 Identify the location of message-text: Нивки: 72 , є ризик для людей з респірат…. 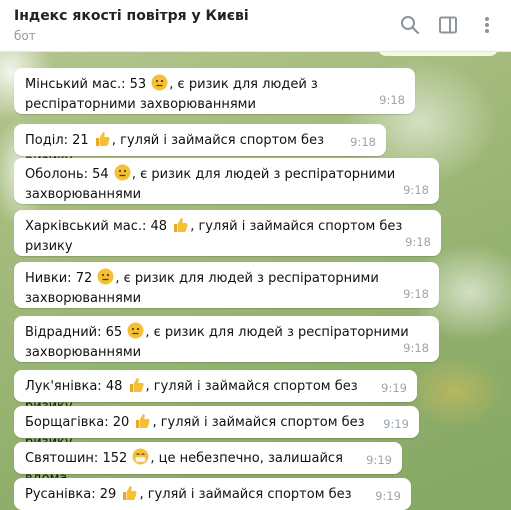
(217, 288).